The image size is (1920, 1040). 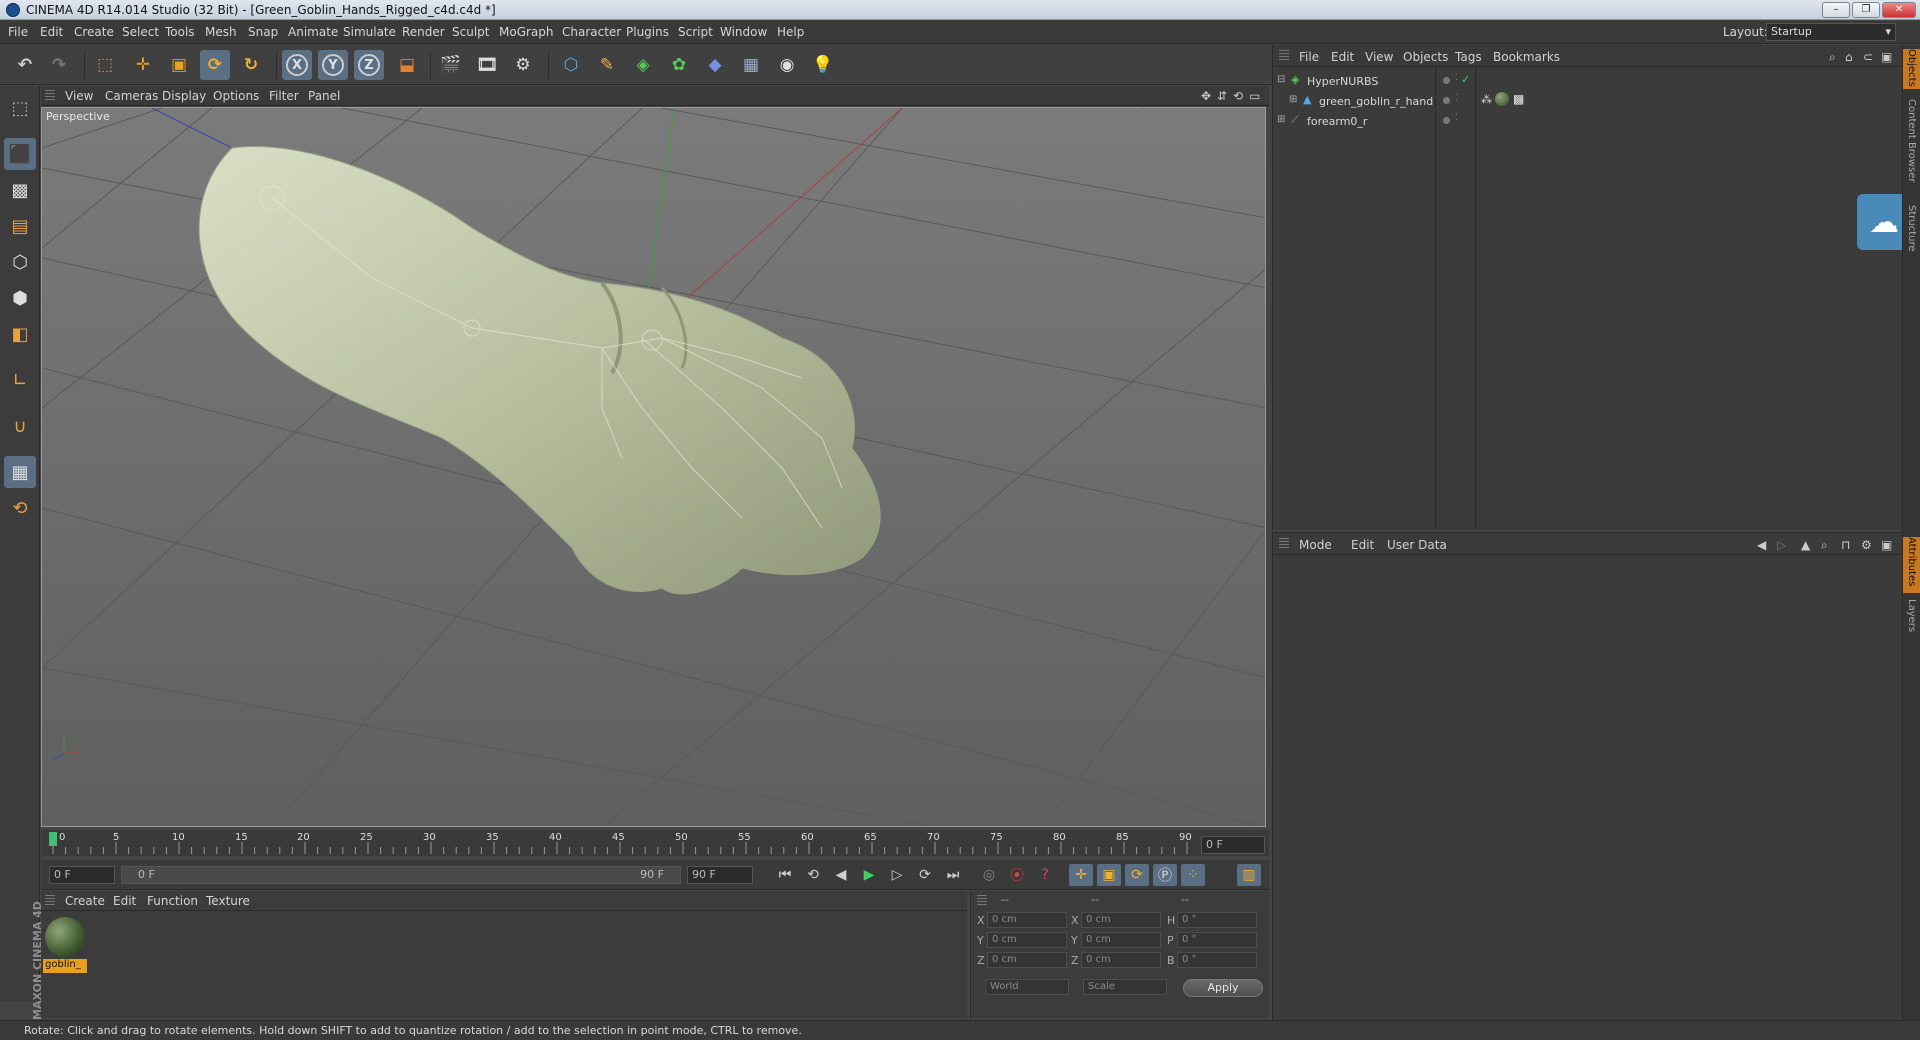 I want to click on minimize-button: –, so click(x=1836, y=10).